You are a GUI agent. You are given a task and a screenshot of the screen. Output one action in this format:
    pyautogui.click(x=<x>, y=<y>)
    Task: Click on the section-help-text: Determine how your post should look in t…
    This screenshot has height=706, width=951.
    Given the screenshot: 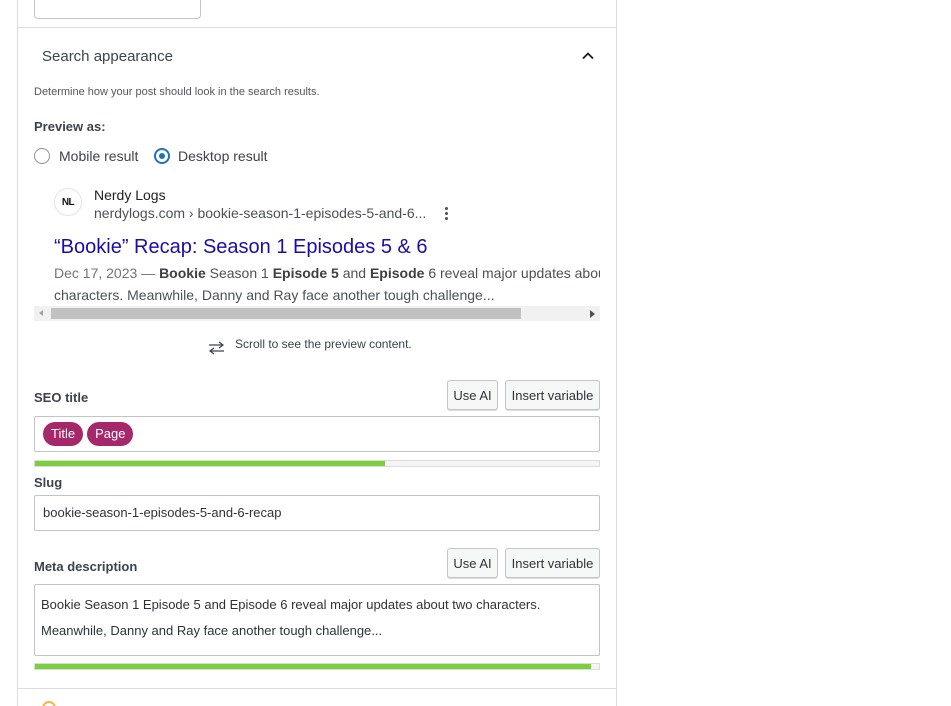 What is the action you would take?
    pyautogui.click(x=177, y=92)
    